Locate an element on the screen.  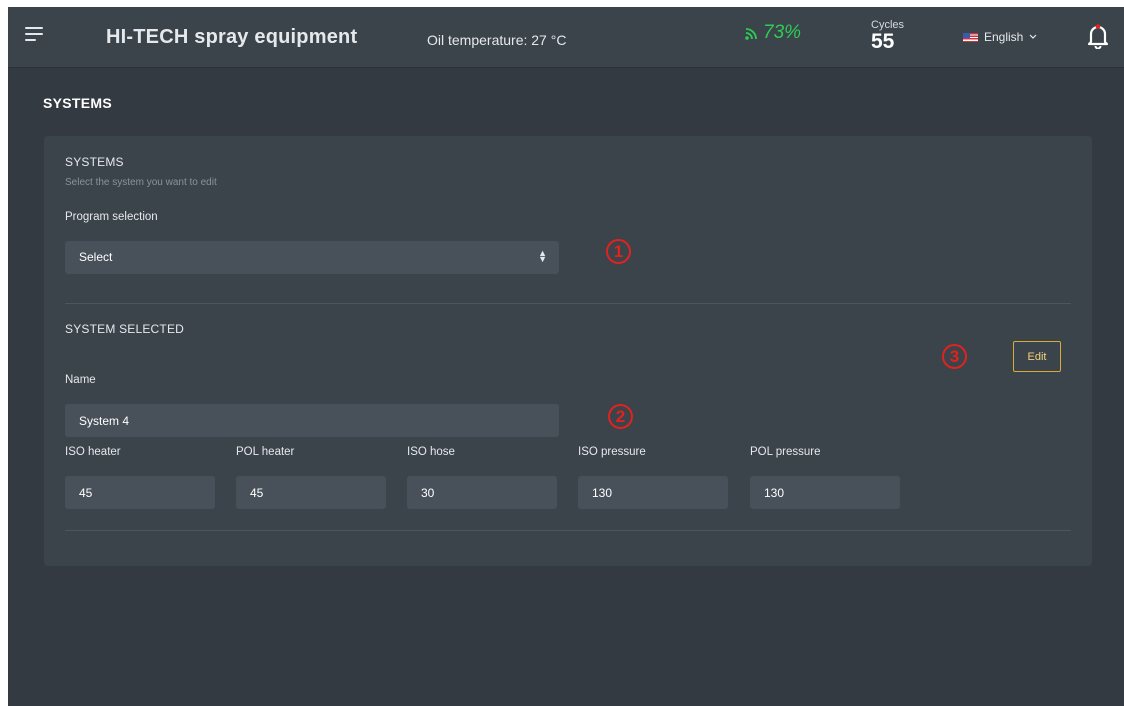
iso-pressure-field is located at coordinates (653, 492).